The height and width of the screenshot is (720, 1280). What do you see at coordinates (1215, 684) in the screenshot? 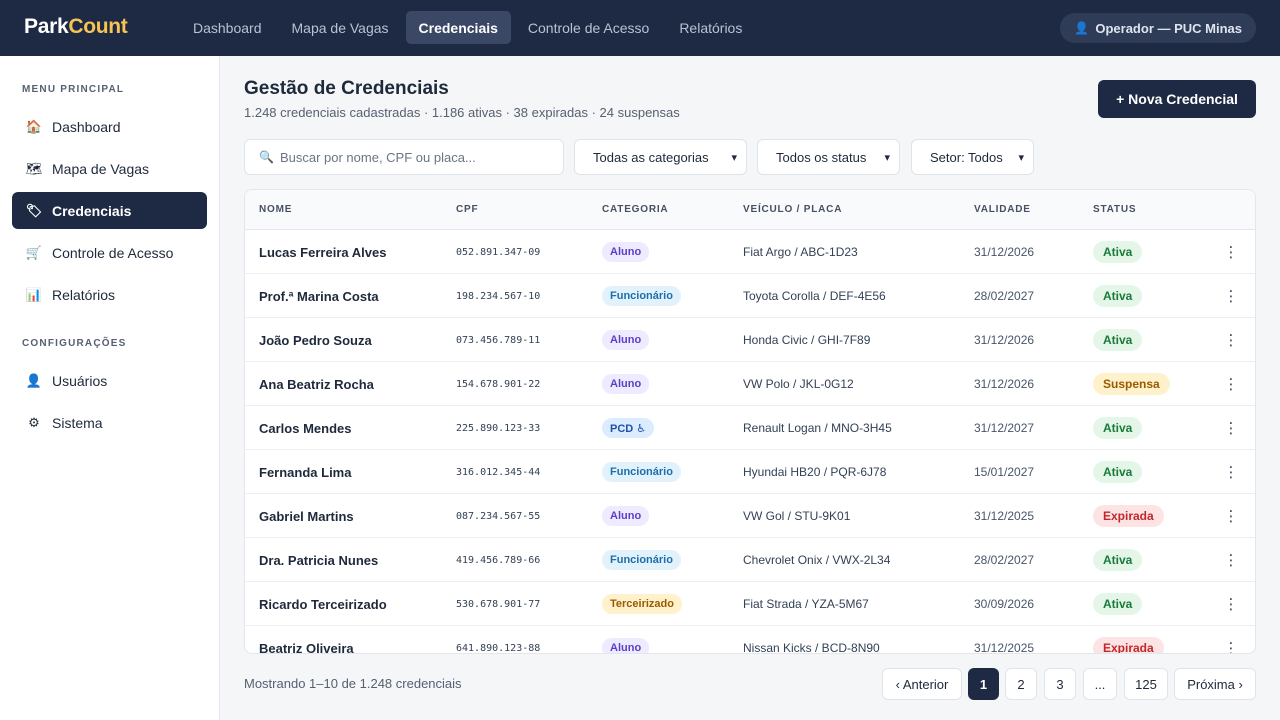
I see `pagination-next-button: Próxima ›` at bounding box center [1215, 684].